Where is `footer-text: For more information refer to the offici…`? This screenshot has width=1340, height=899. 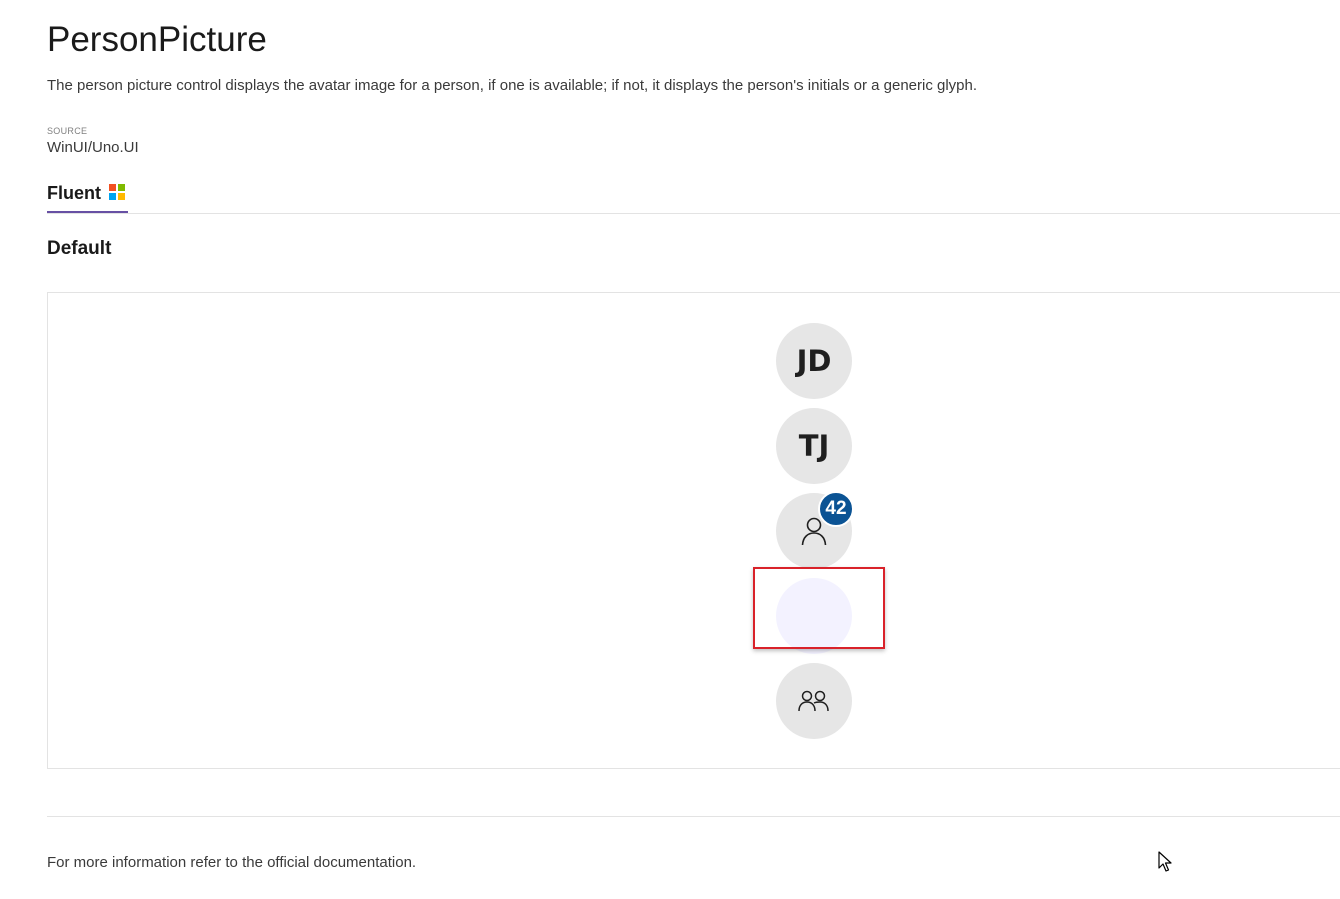 footer-text: For more information refer to the offici… is located at coordinates (231, 862).